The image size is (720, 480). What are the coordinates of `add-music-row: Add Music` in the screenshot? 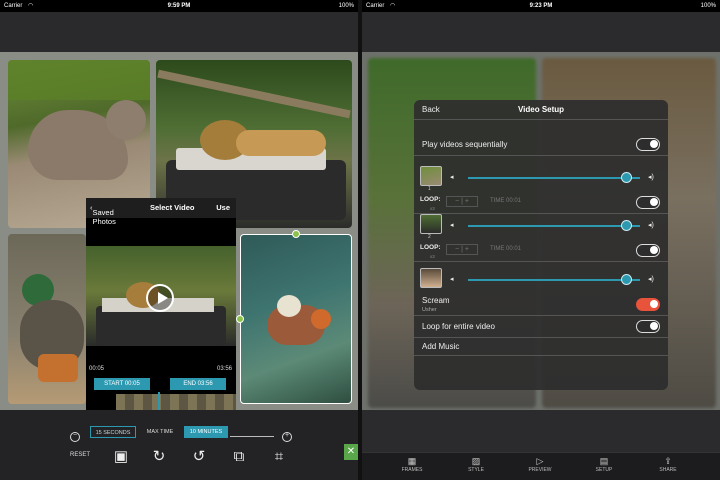 It's located at (541, 347).